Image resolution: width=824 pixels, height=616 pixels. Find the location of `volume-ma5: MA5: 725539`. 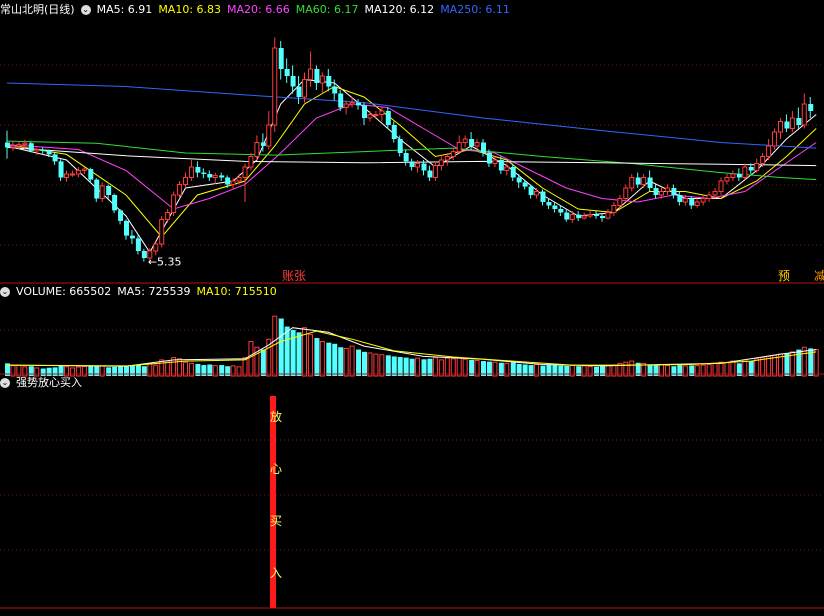

volume-ma5: MA5: 725539 is located at coordinates (154, 291).